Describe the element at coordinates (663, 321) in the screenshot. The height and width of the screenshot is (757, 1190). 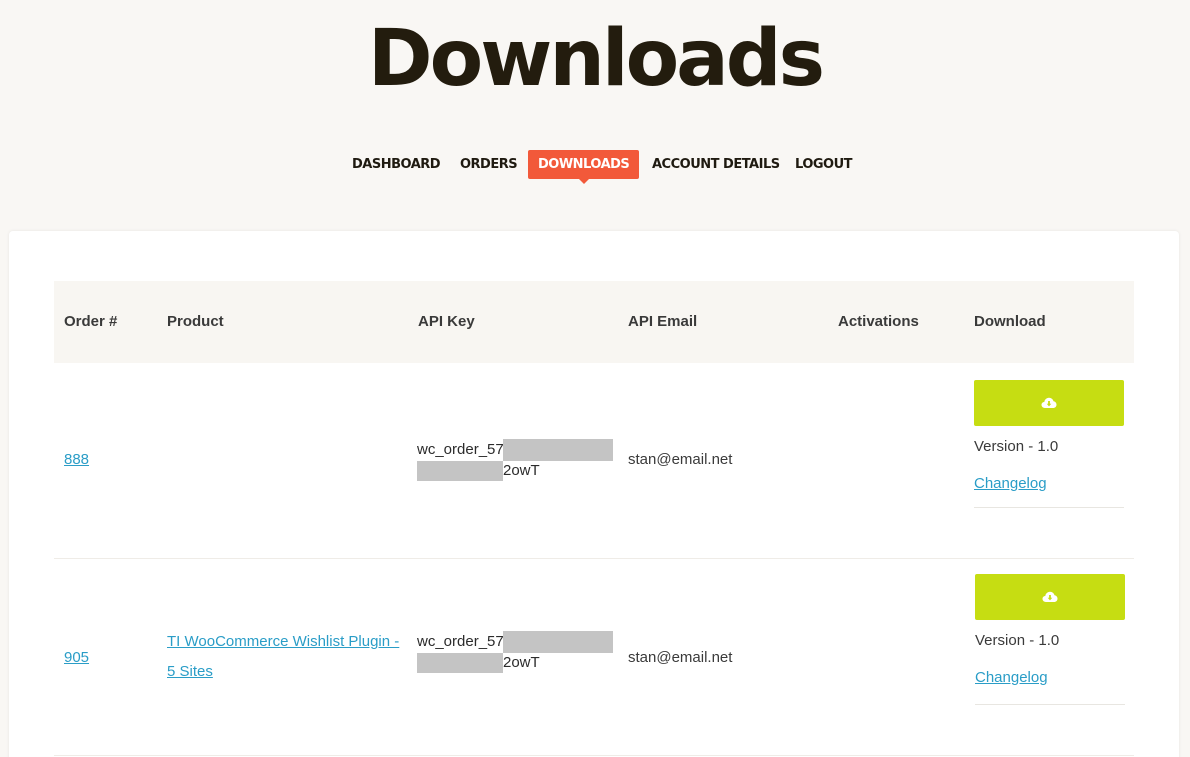
I see `header-api-email: API Email` at that location.